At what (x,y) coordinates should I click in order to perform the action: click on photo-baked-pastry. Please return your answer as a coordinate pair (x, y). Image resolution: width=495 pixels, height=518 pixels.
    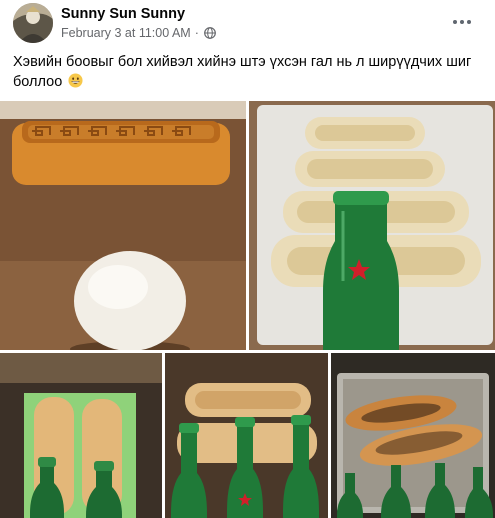
    Looking at the image, I should click on (413, 435).